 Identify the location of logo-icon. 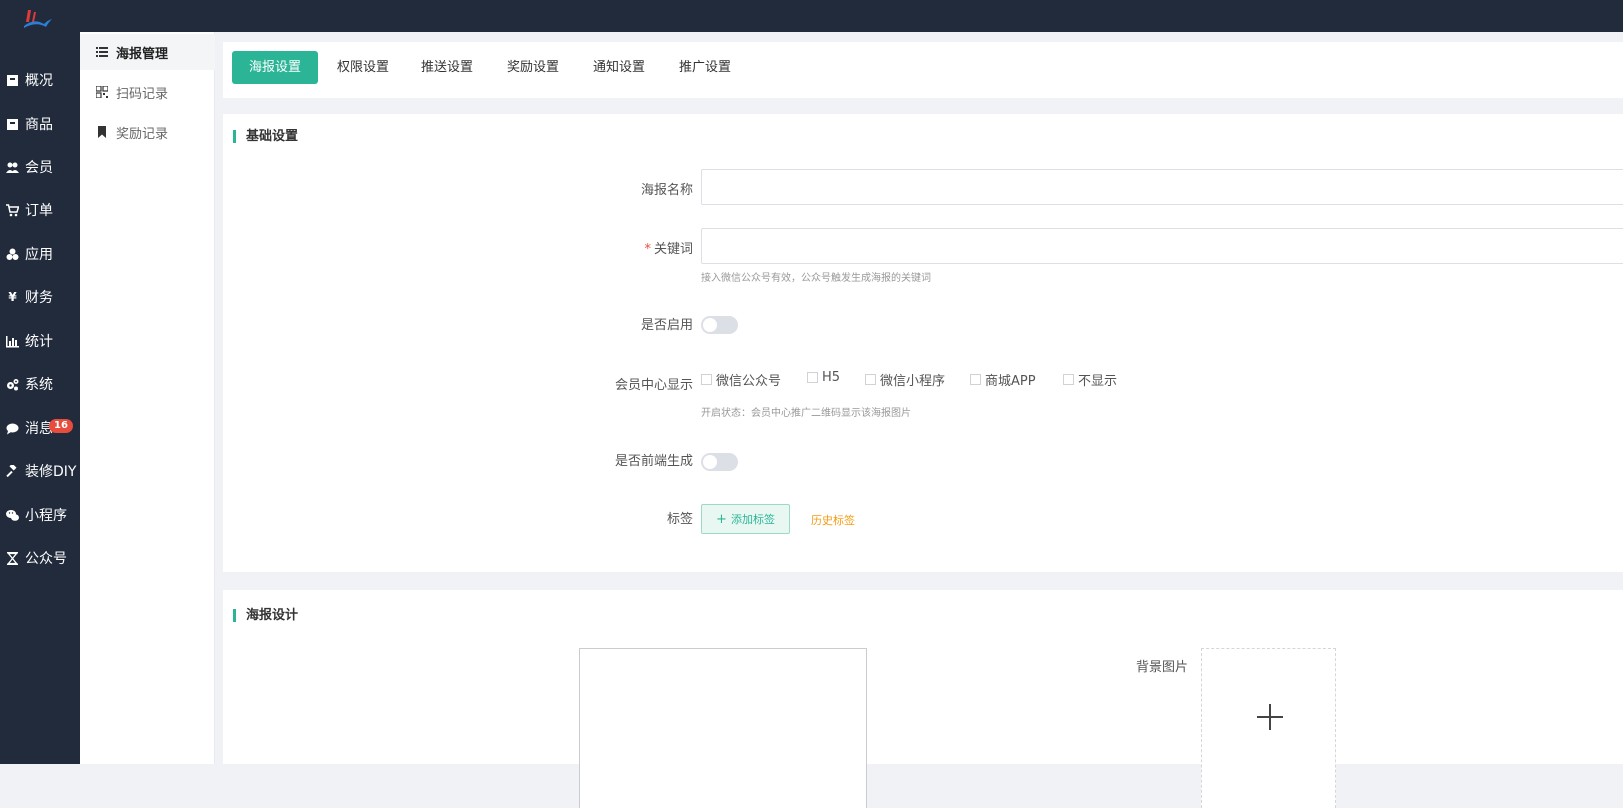
(38, 19).